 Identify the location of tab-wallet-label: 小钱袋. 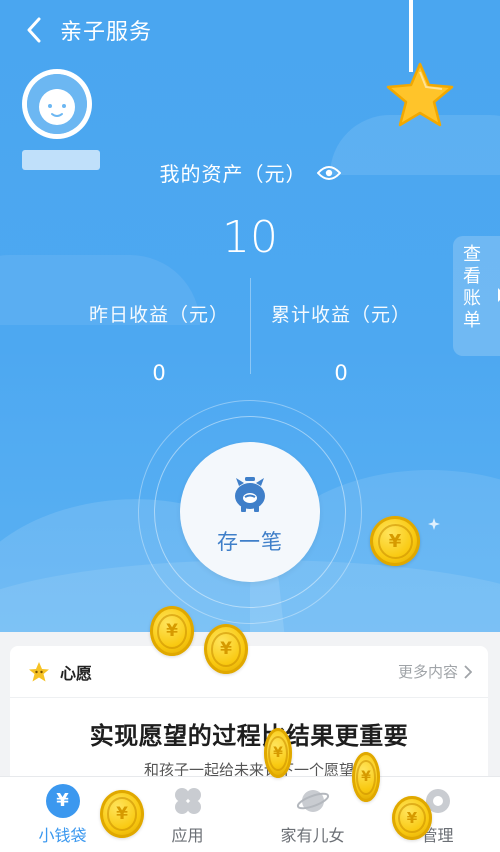
(62, 835).